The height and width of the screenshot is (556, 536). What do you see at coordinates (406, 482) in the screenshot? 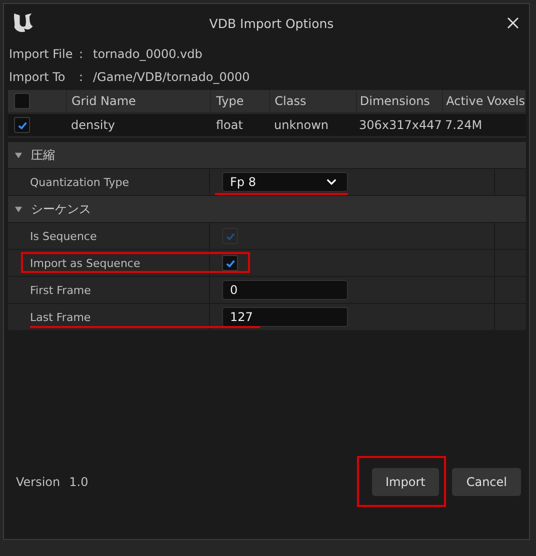
I see `dialog-button: Import` at bounding box center [406, 482].